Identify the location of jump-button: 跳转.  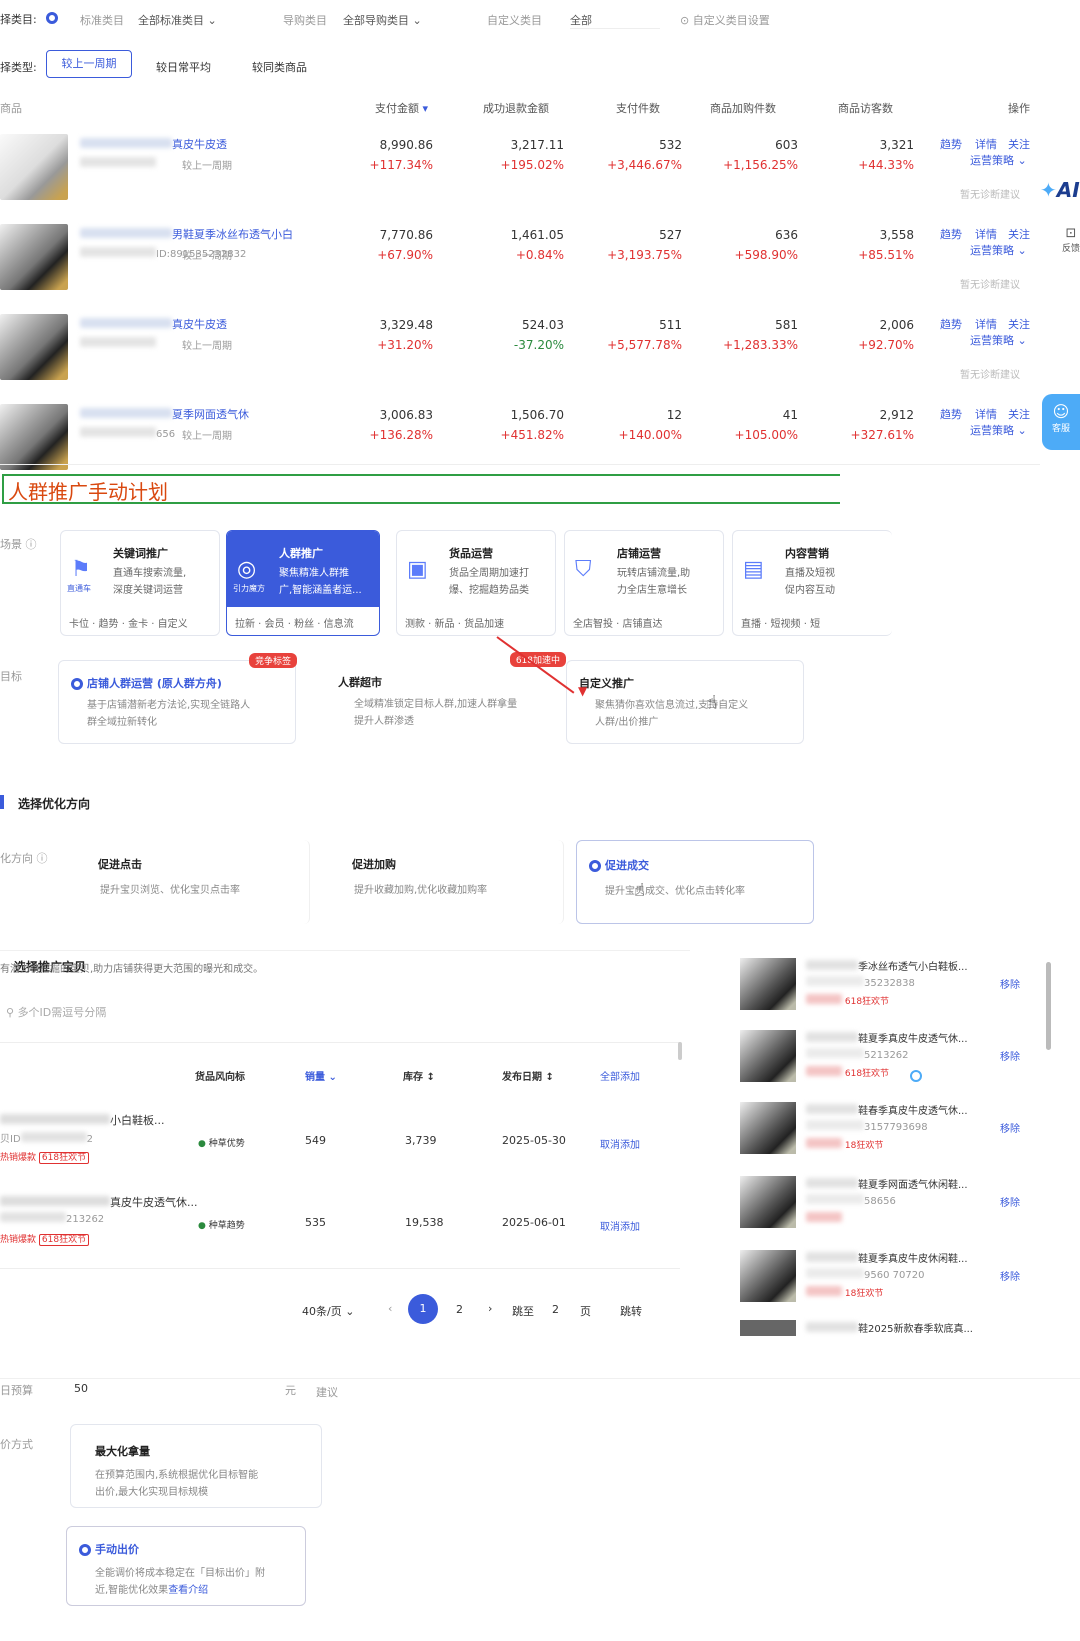
(631, 1311).